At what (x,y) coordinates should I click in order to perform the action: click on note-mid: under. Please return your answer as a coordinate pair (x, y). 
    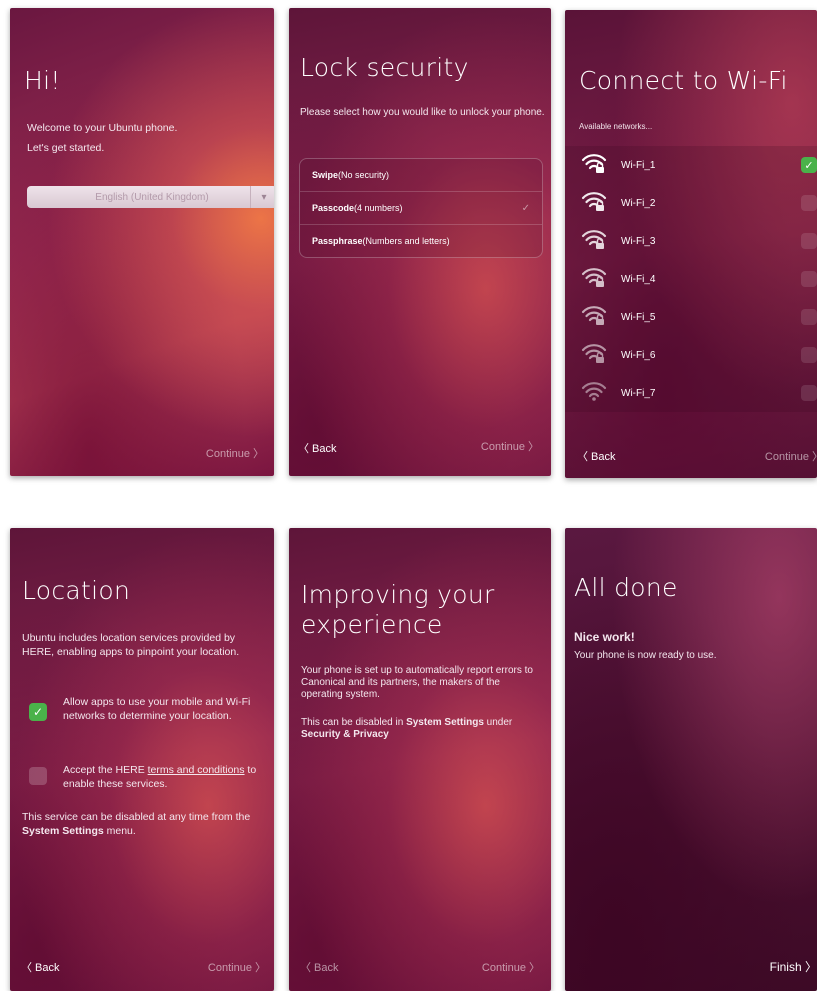
    Looking at the image, I should click on (498, 722).